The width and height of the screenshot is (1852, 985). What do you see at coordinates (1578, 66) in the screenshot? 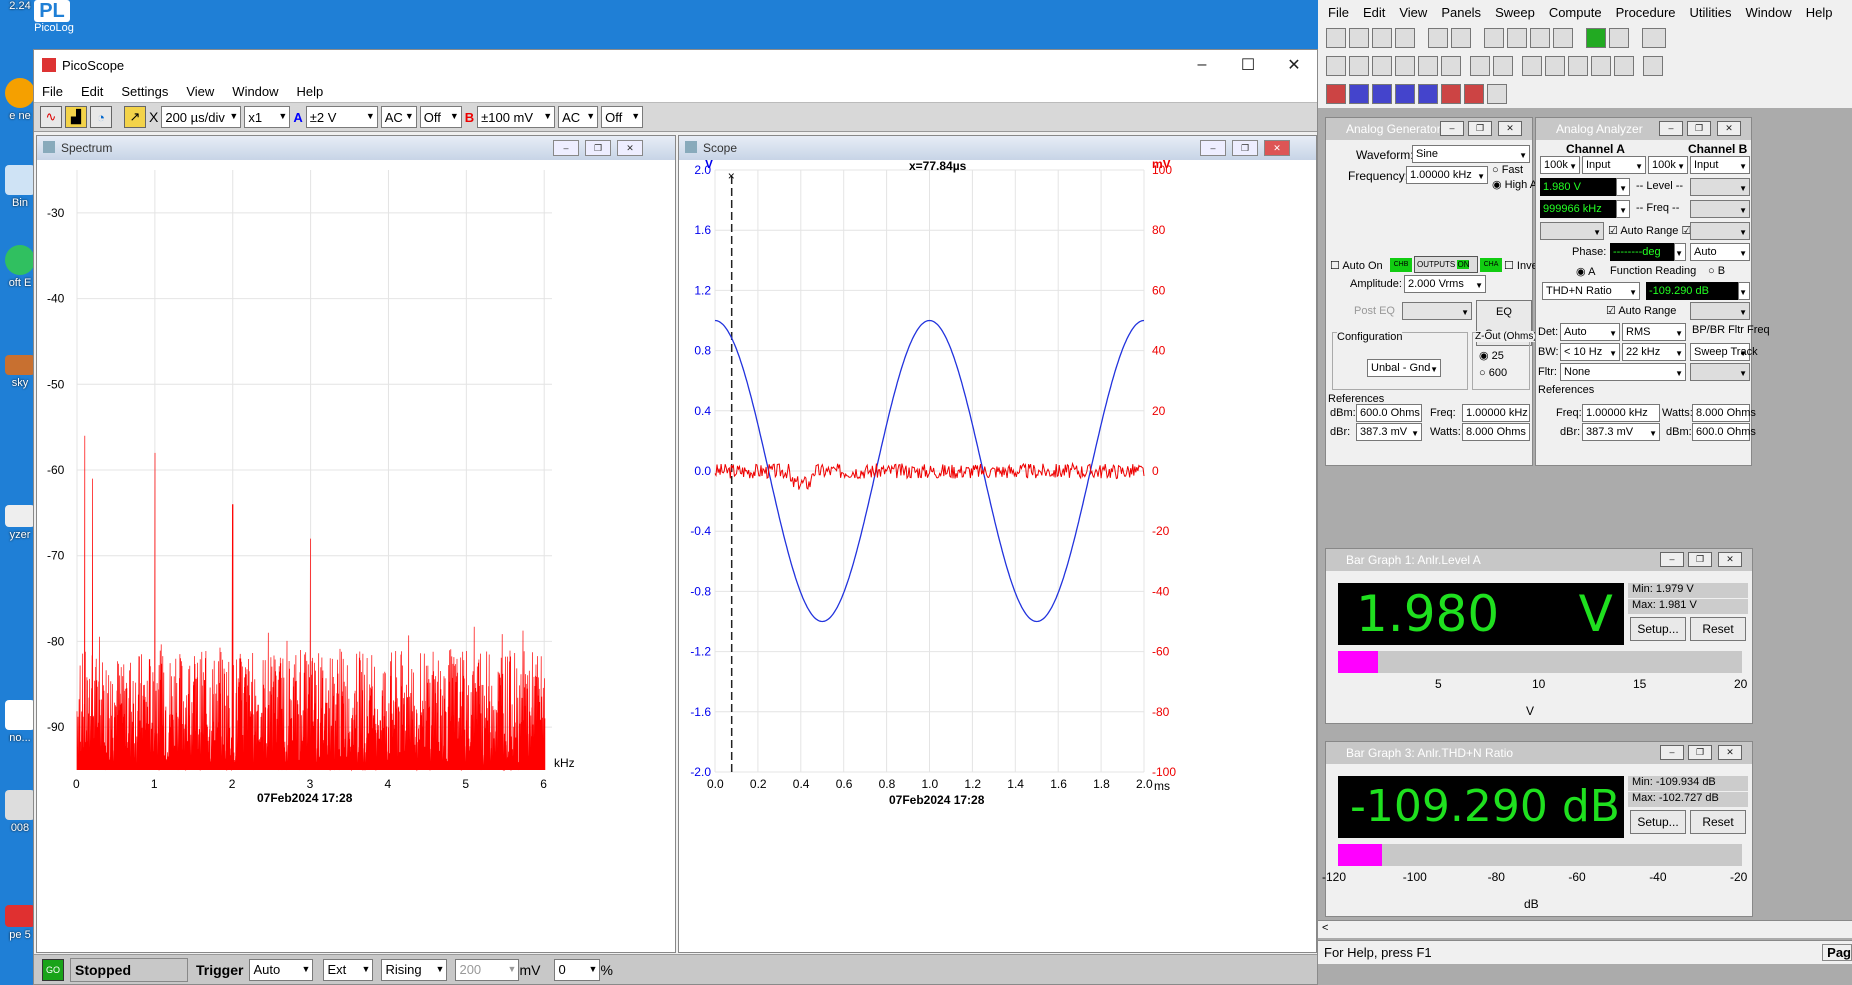
I see `plot-icon` at bounding box center [1578, 66].